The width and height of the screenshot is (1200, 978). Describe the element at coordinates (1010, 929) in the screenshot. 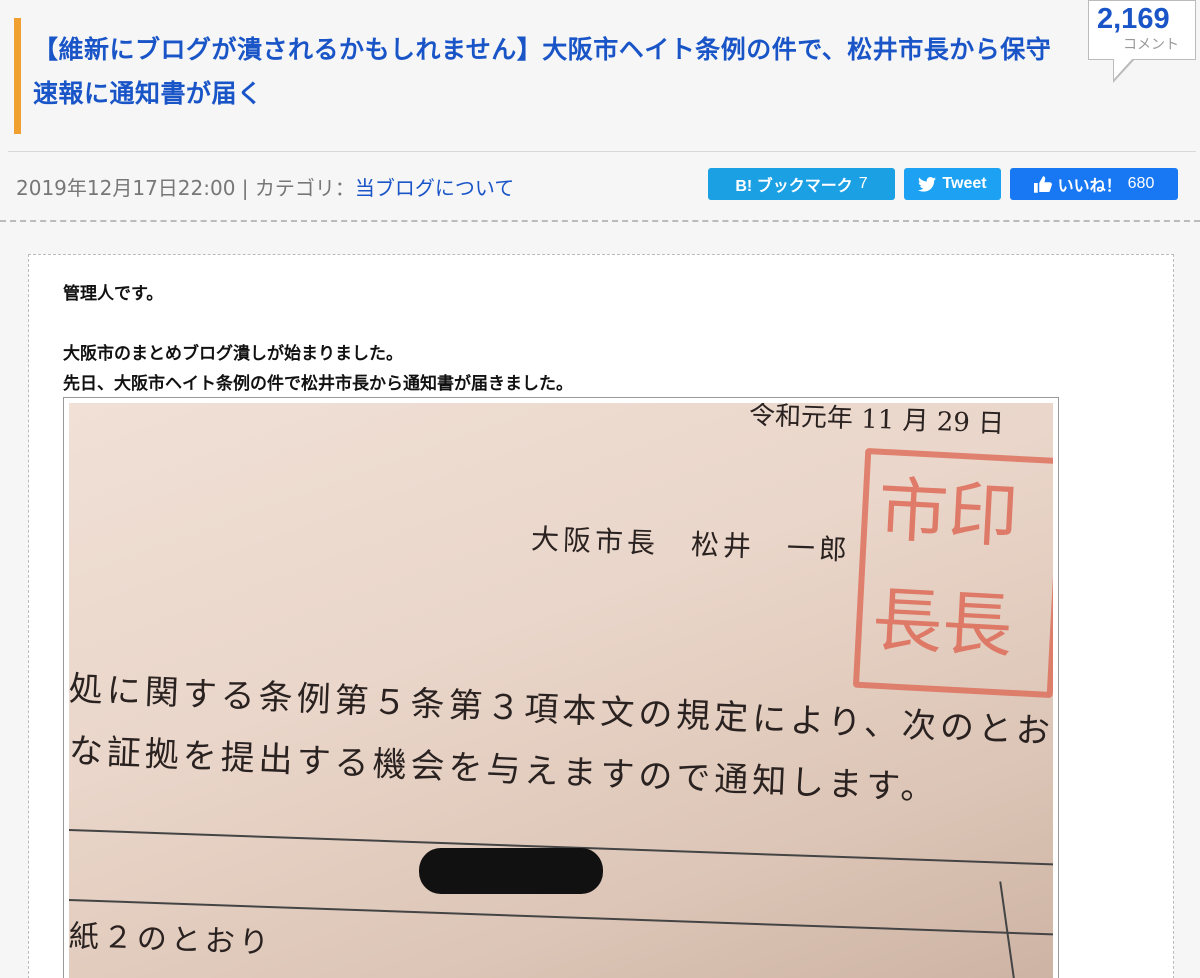

I see `table-rule` at that location.